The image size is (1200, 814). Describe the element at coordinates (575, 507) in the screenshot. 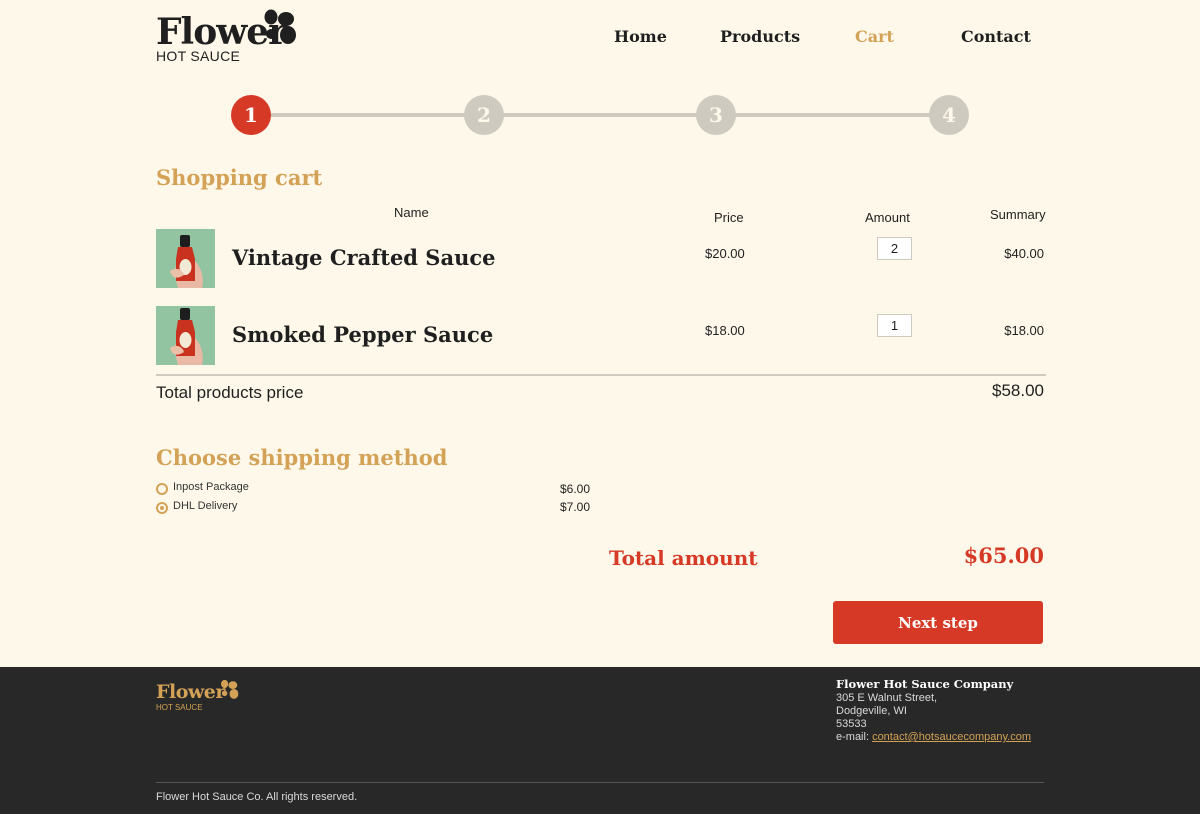

I see `shipping-option-price: $7.00` at that location.